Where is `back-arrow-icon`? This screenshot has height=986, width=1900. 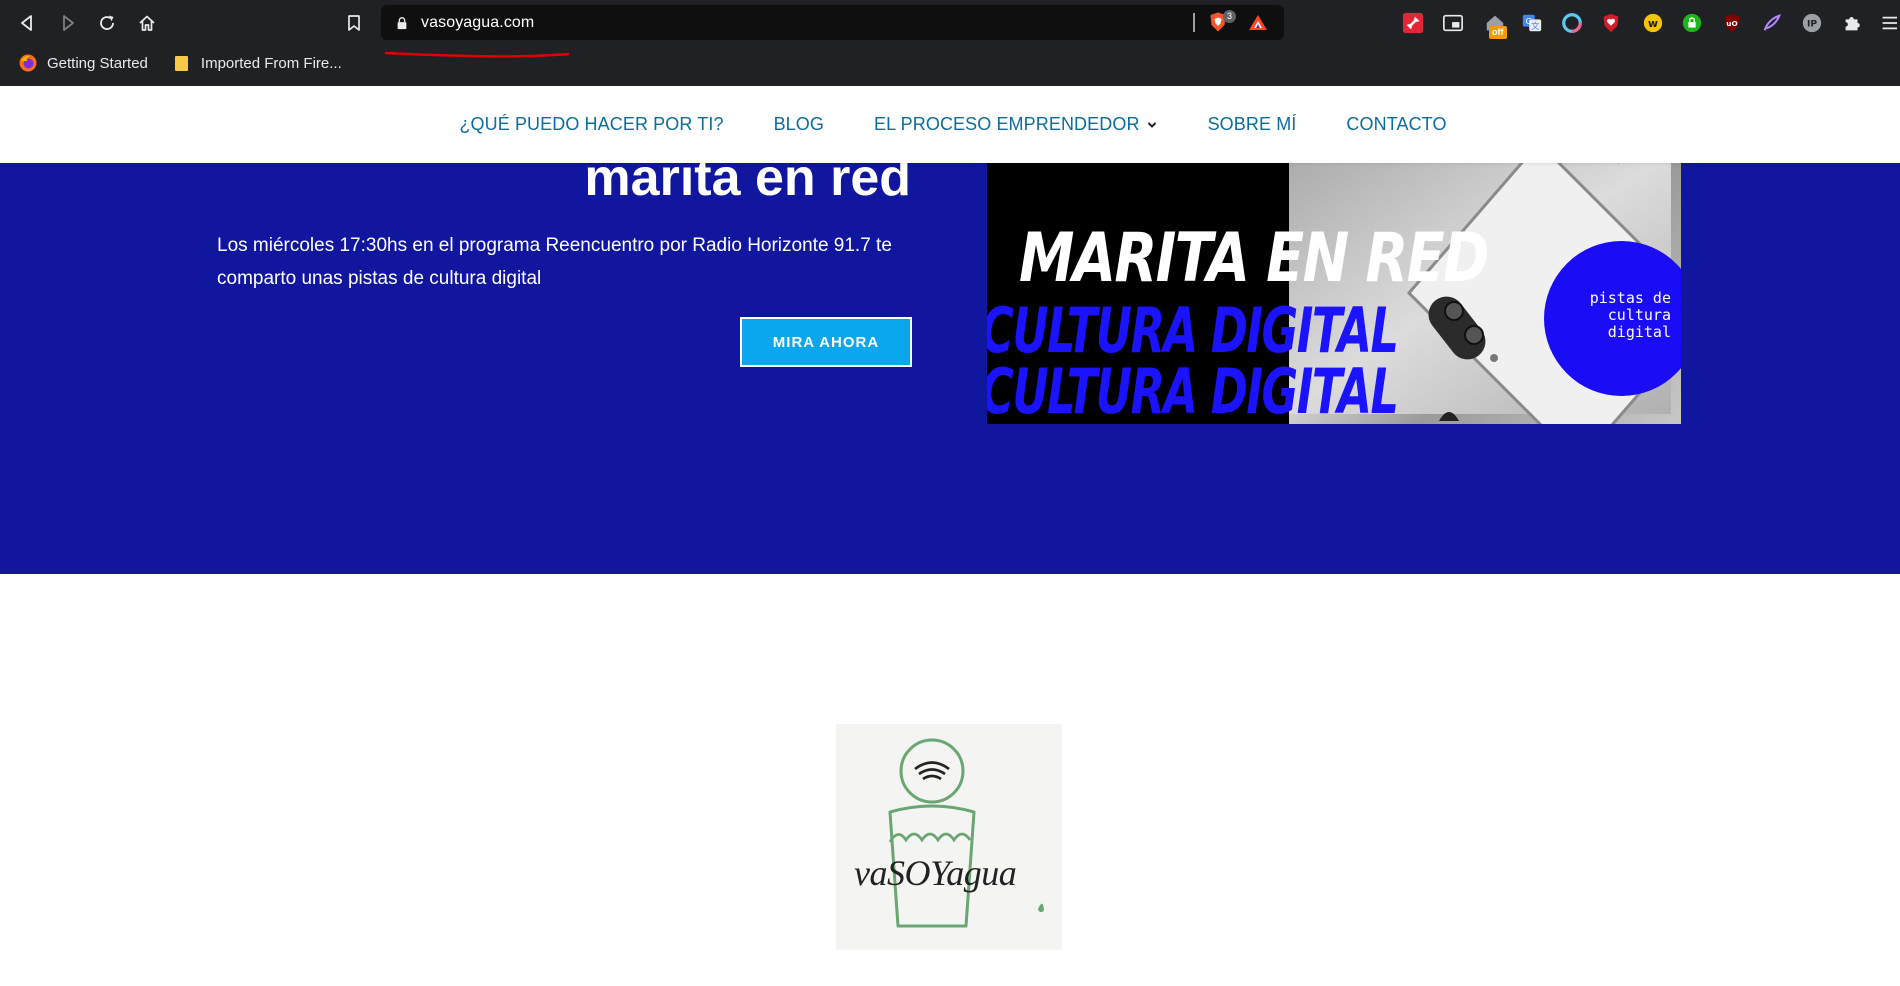
back-arrow-icon is located at coordinates (26, 23).